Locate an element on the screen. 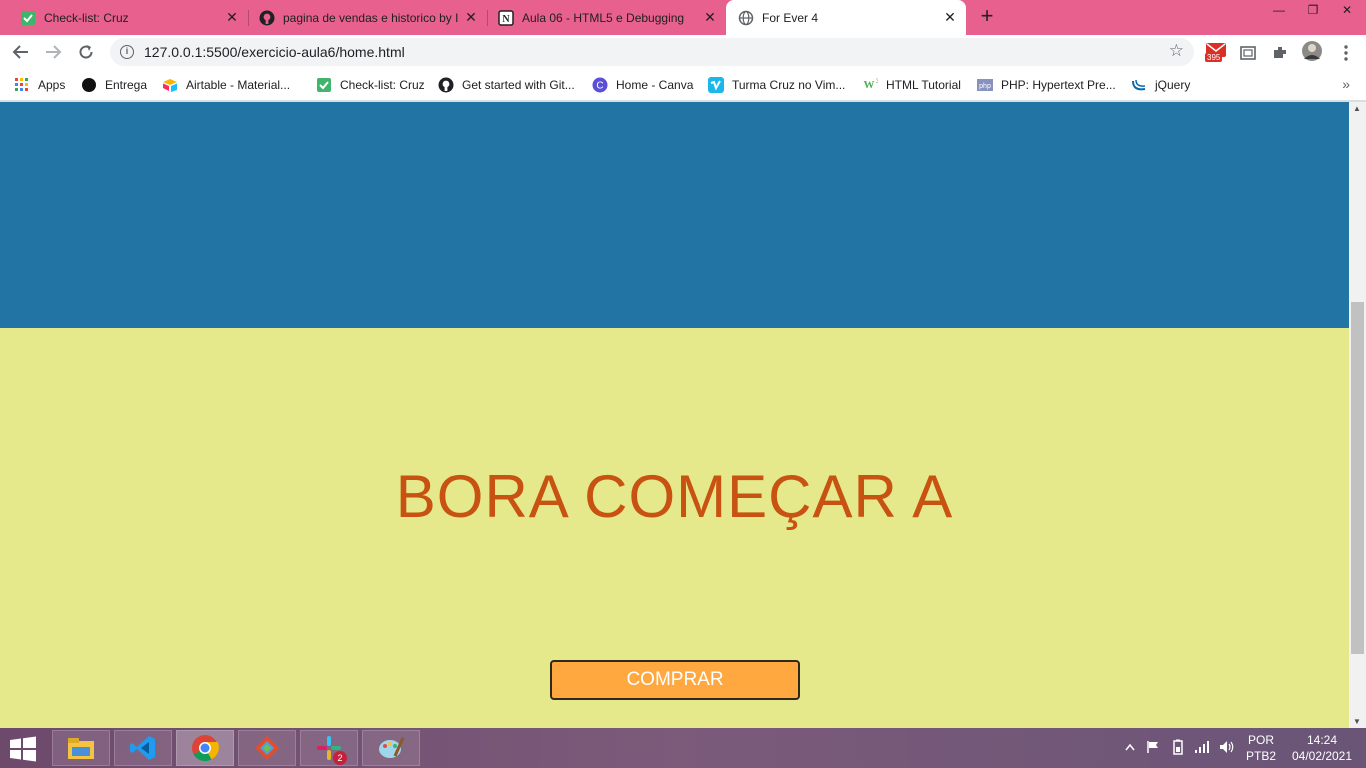 The height and width of the screenshot is (768, 1366). bookmark-canva: C Home - Canva is located at coordinates (642, 85).